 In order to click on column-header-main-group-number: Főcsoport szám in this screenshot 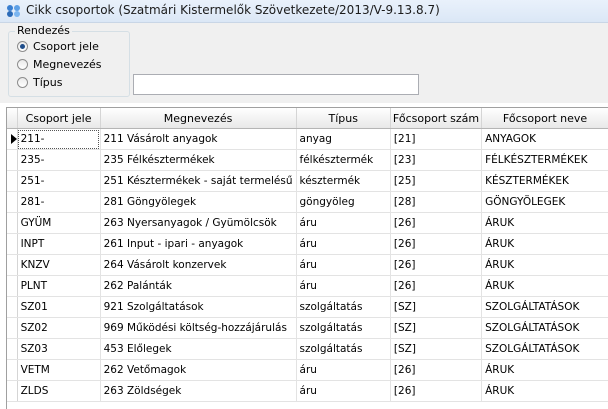, I will do `click(436, 118)`.